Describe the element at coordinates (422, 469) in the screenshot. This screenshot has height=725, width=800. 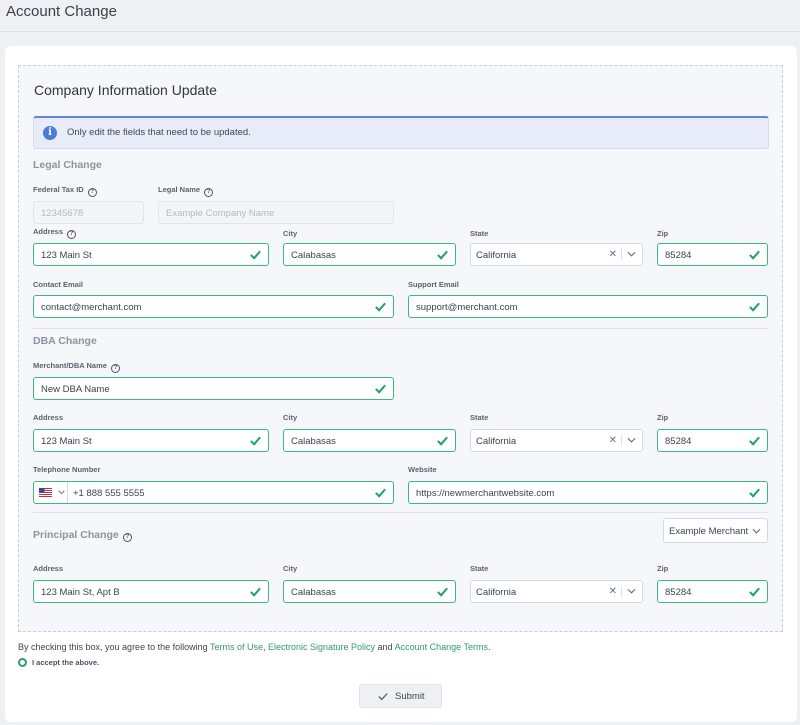
I see `website-label: Website` at that location.